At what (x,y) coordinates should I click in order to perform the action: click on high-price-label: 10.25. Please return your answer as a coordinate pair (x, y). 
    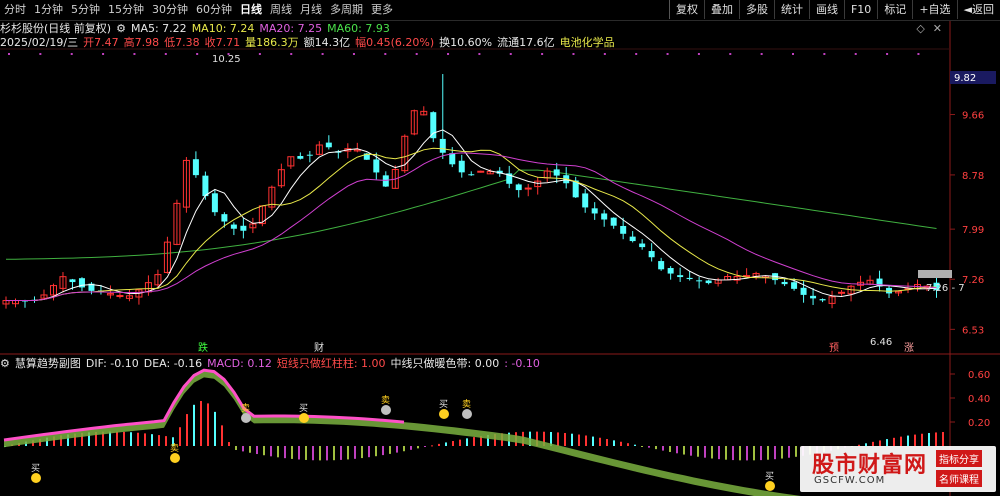
    Looking at the image, I should click on (226, 59).